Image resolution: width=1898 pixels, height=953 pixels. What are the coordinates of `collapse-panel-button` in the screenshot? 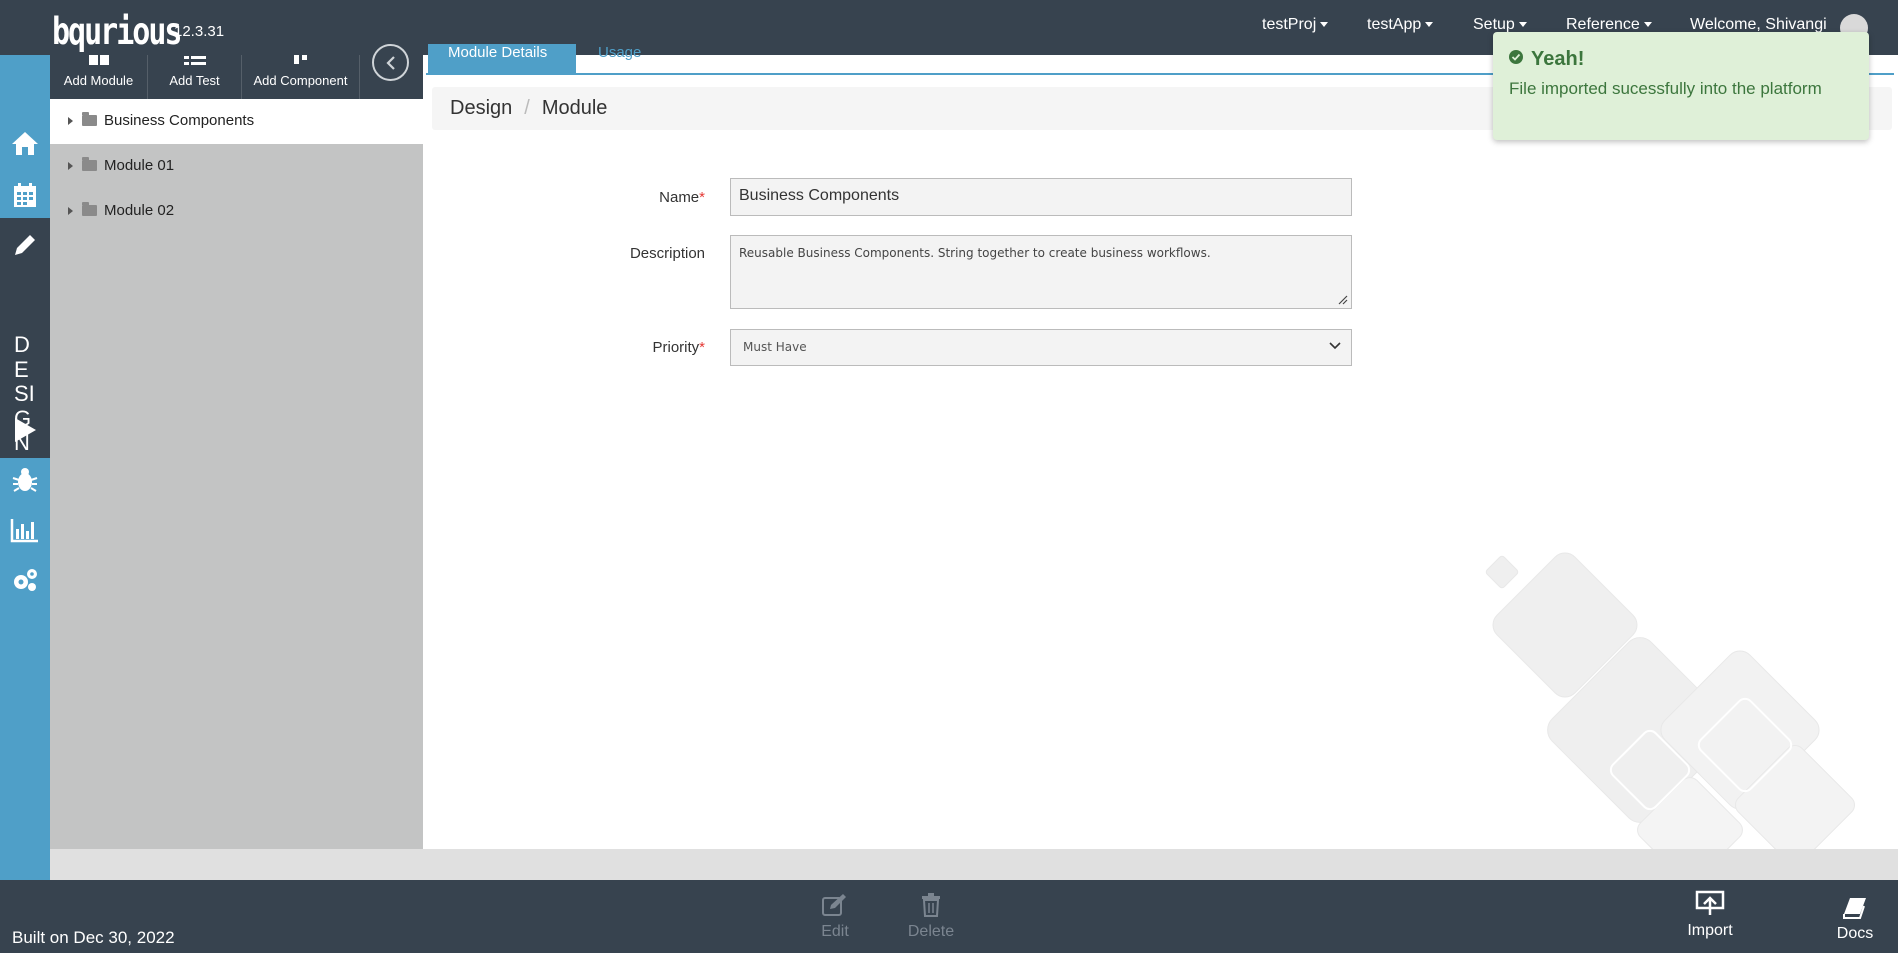 It's located at (390, 62).